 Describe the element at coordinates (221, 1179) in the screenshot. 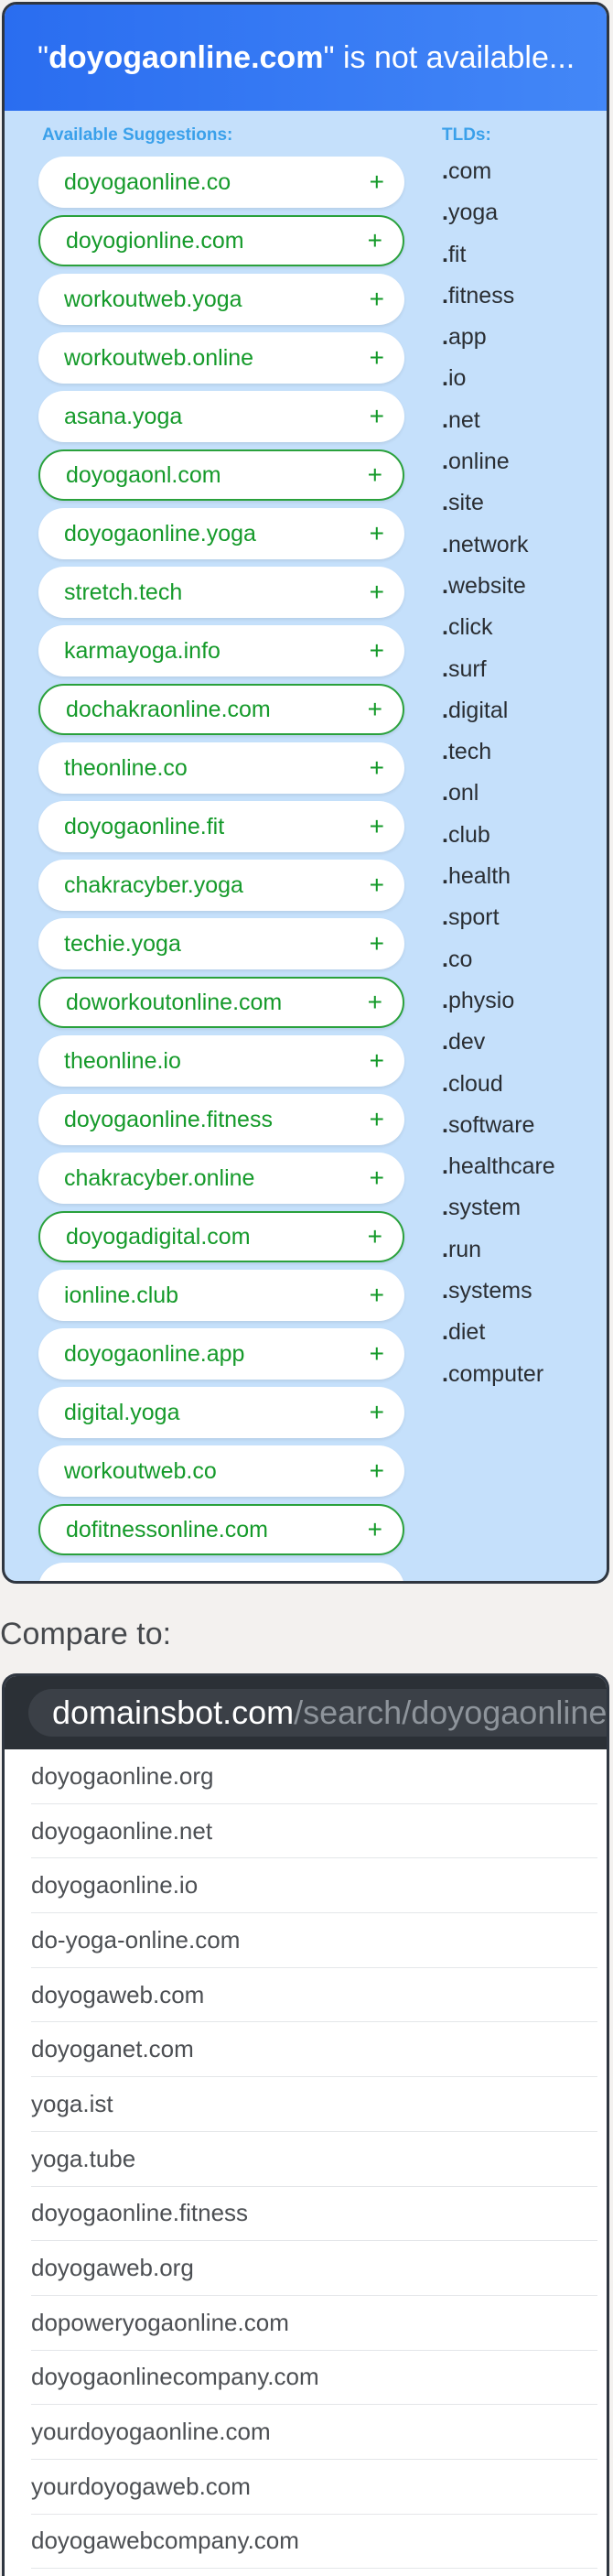

I see `suggestion-item: chakracyber.online +` at that location.